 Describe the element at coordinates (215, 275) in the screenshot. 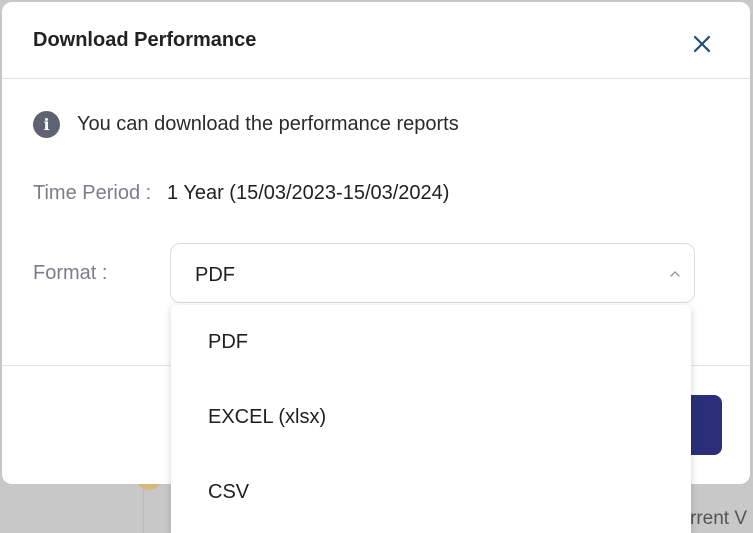

I see `format-selected-value: PDF` at that location.